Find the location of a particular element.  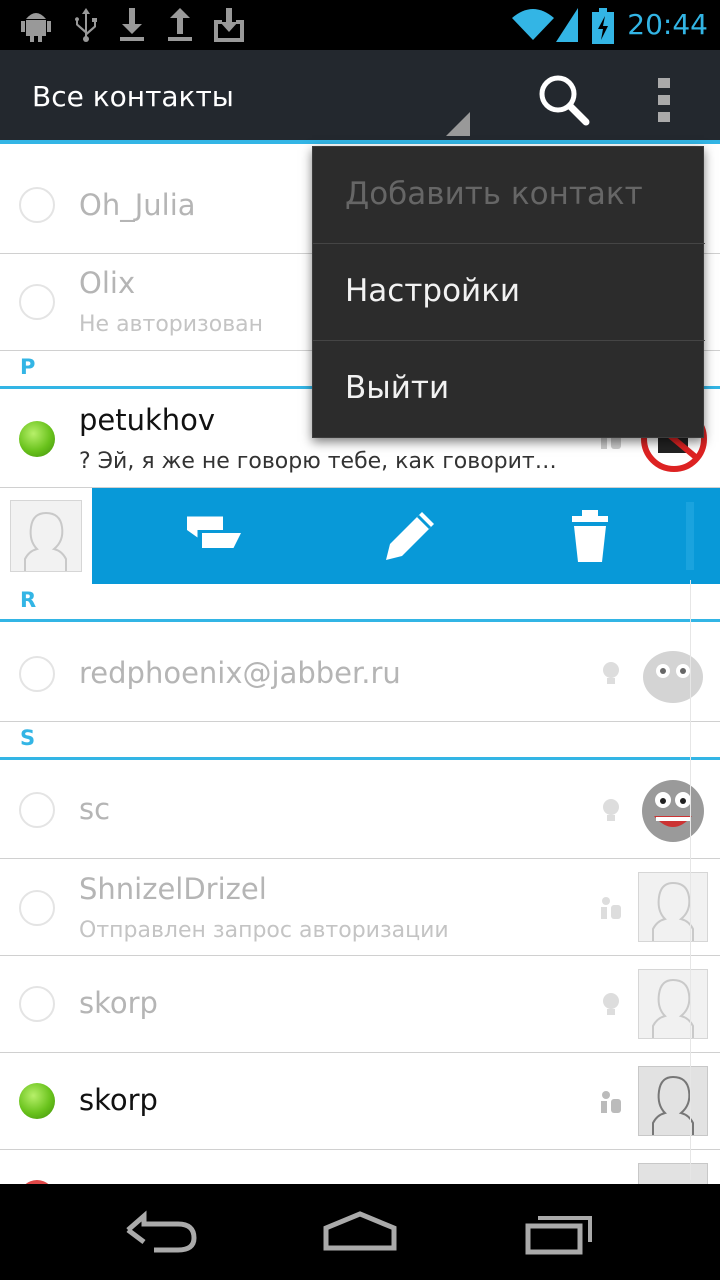

android-debug-icon is located at coordinates (36, 27).